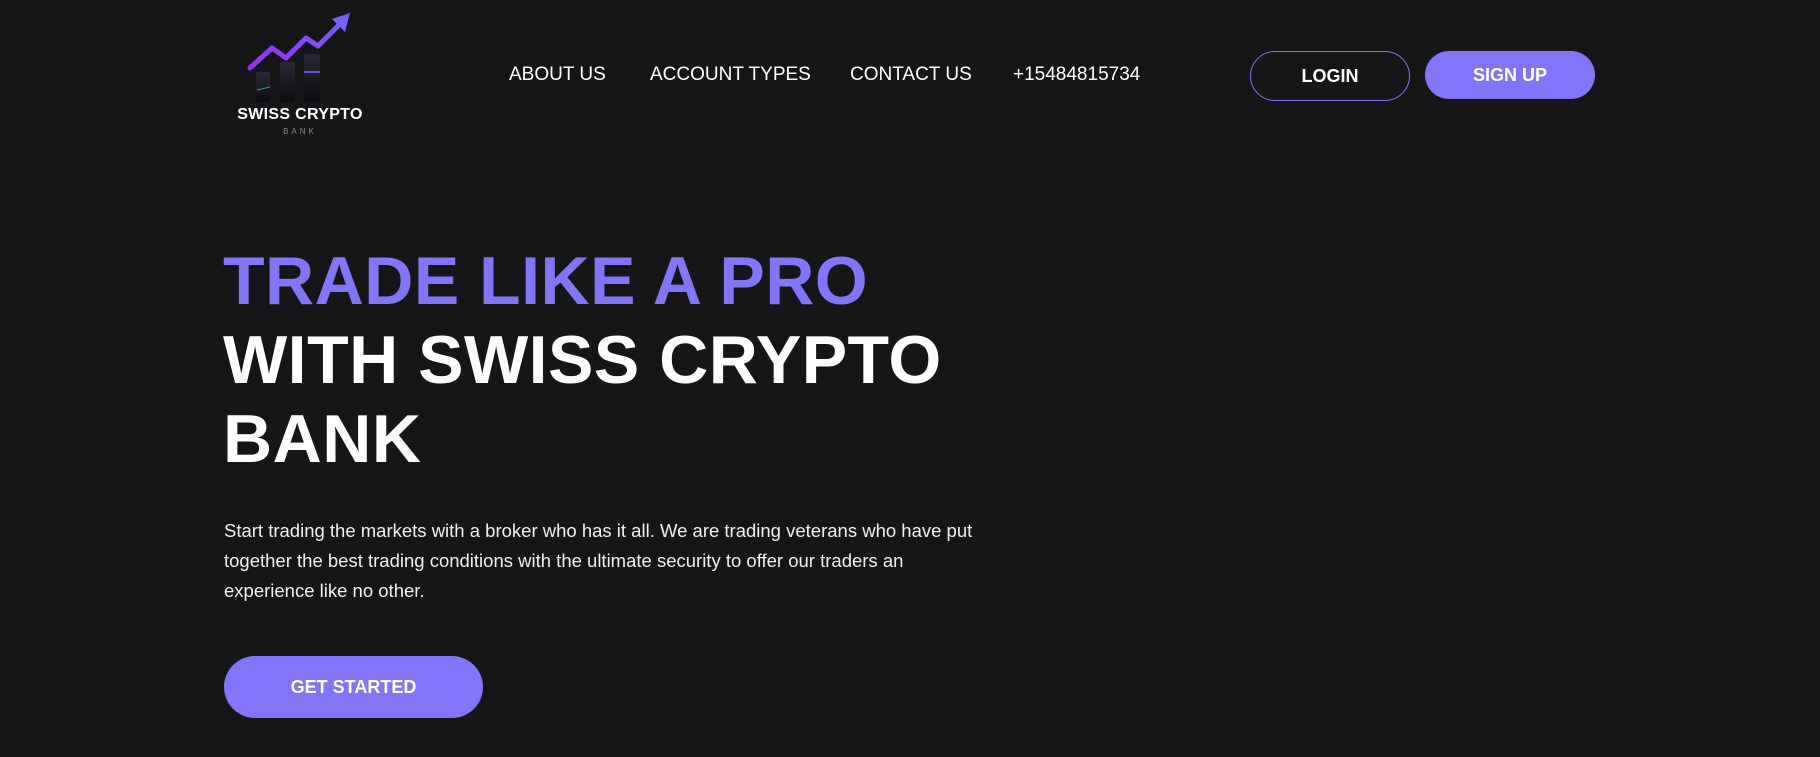  What do you see at coordinates (300, 114) in the screenshot?
I see `brand-name: SWISS CRYPTO` at bounding box center [300, 114].